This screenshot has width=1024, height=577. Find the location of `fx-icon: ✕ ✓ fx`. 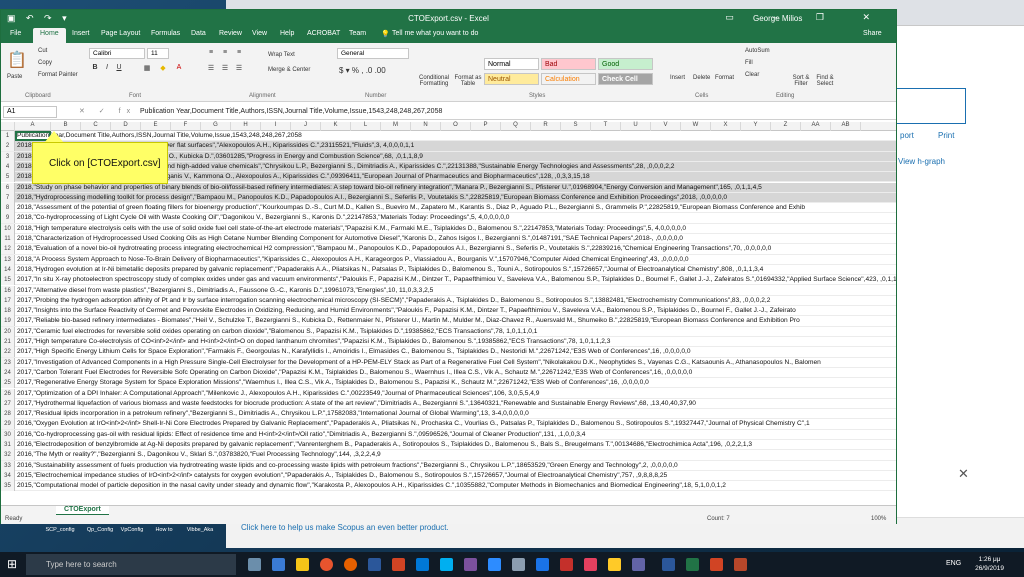

fx-icon: ✕ ✓ fx is located at coordinates (107, 111).